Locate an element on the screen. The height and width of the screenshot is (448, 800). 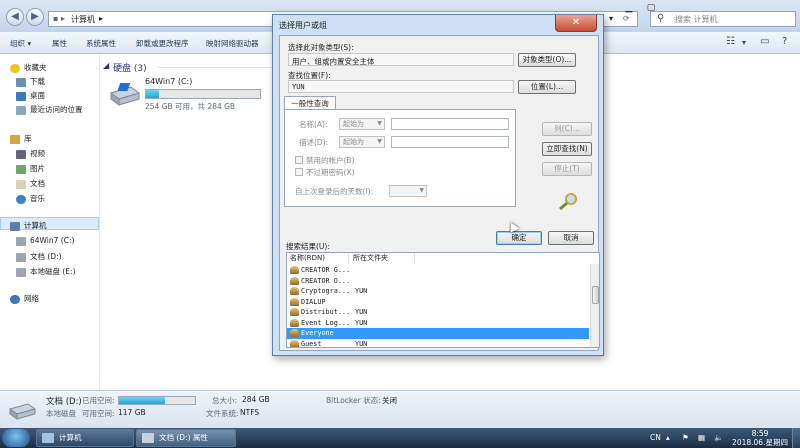
ok-button: 确定 is located at coordinates (519, 238).